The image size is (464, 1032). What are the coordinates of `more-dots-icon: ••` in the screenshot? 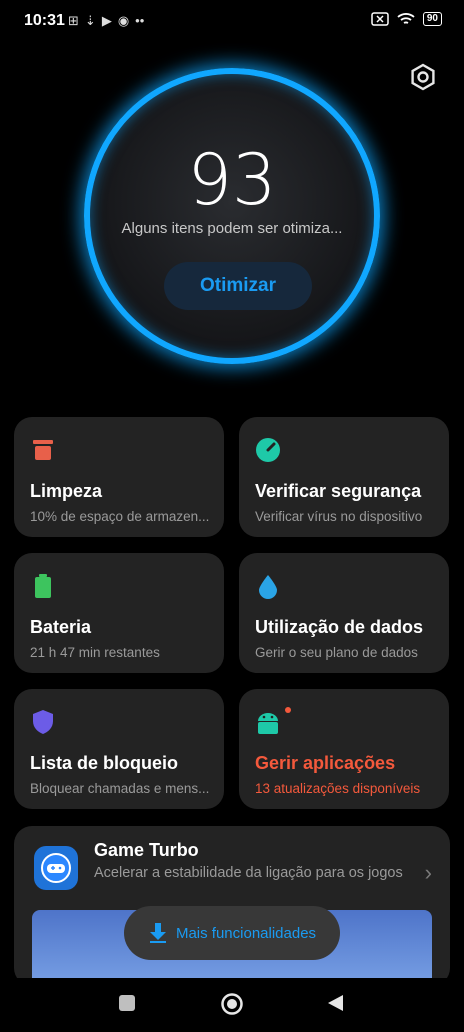 It's located at (140, 20).